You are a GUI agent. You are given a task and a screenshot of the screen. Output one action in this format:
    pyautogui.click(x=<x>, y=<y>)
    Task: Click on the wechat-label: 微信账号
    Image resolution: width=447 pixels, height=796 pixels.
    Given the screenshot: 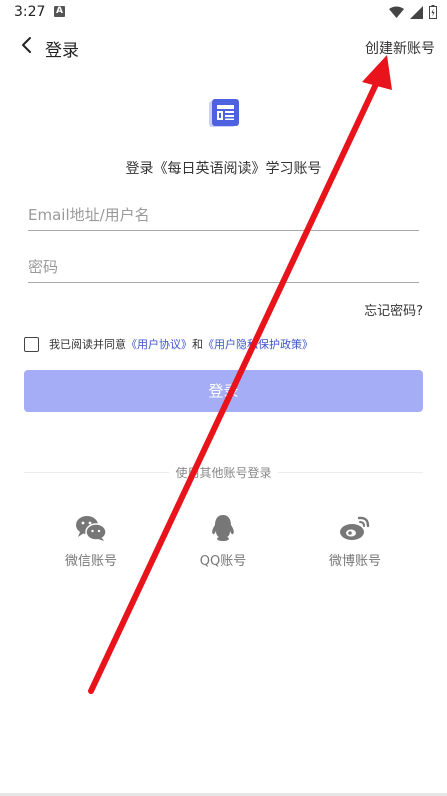 What is the action you would take?
    pyautogui.click(x=90, y=561)
    